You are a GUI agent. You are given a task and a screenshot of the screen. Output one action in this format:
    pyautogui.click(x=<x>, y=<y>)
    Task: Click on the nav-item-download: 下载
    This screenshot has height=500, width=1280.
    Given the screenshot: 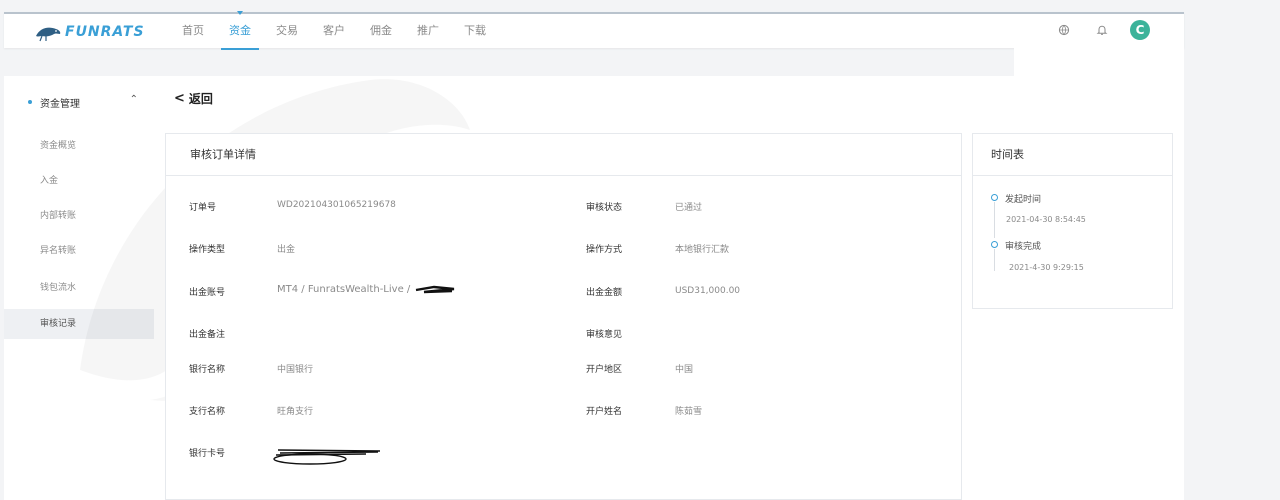 What is the action you would take?
    pyautogui.click(x=475, y=31)
    